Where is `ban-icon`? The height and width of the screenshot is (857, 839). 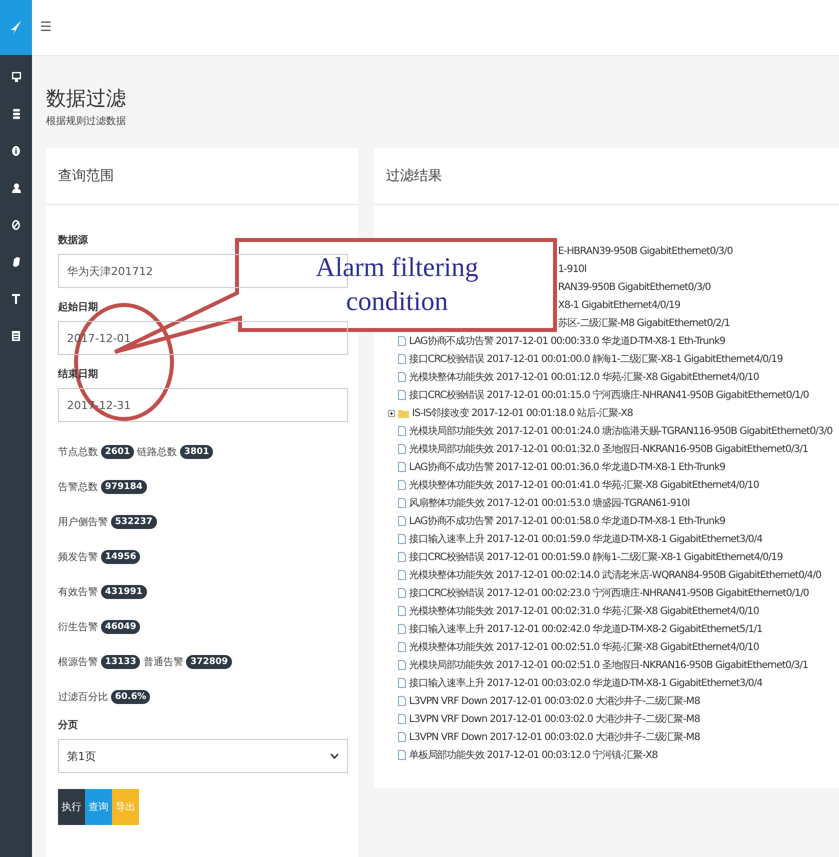 ban-icon is located at coordinates (16, 225).